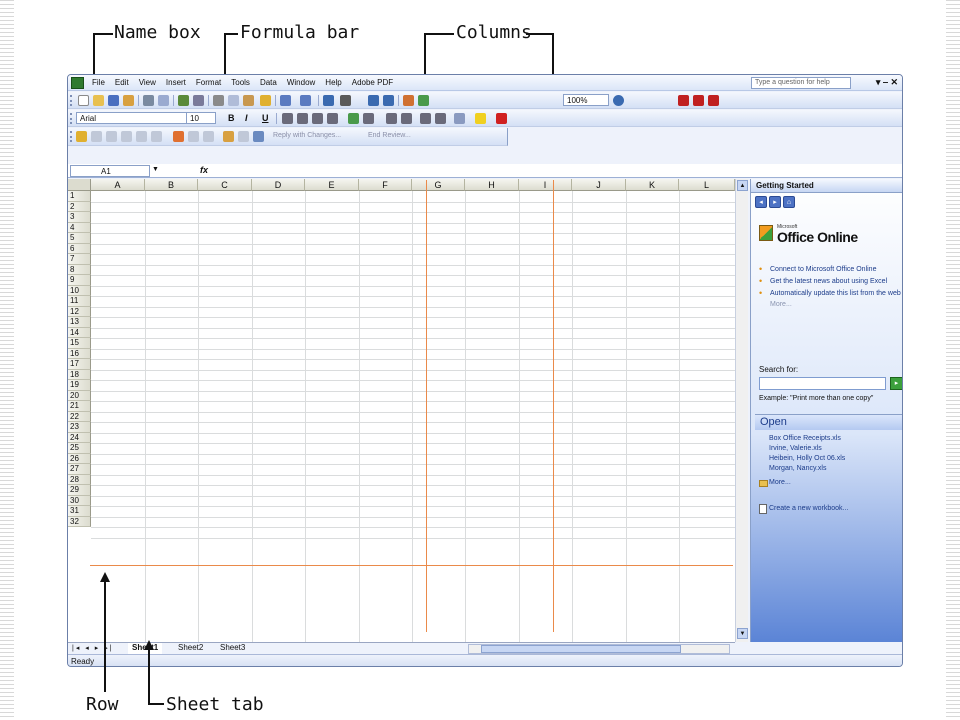  Describe the element at coordinates (240, 82) in the screenshot. I see `menu-tools: Tools` at that location.